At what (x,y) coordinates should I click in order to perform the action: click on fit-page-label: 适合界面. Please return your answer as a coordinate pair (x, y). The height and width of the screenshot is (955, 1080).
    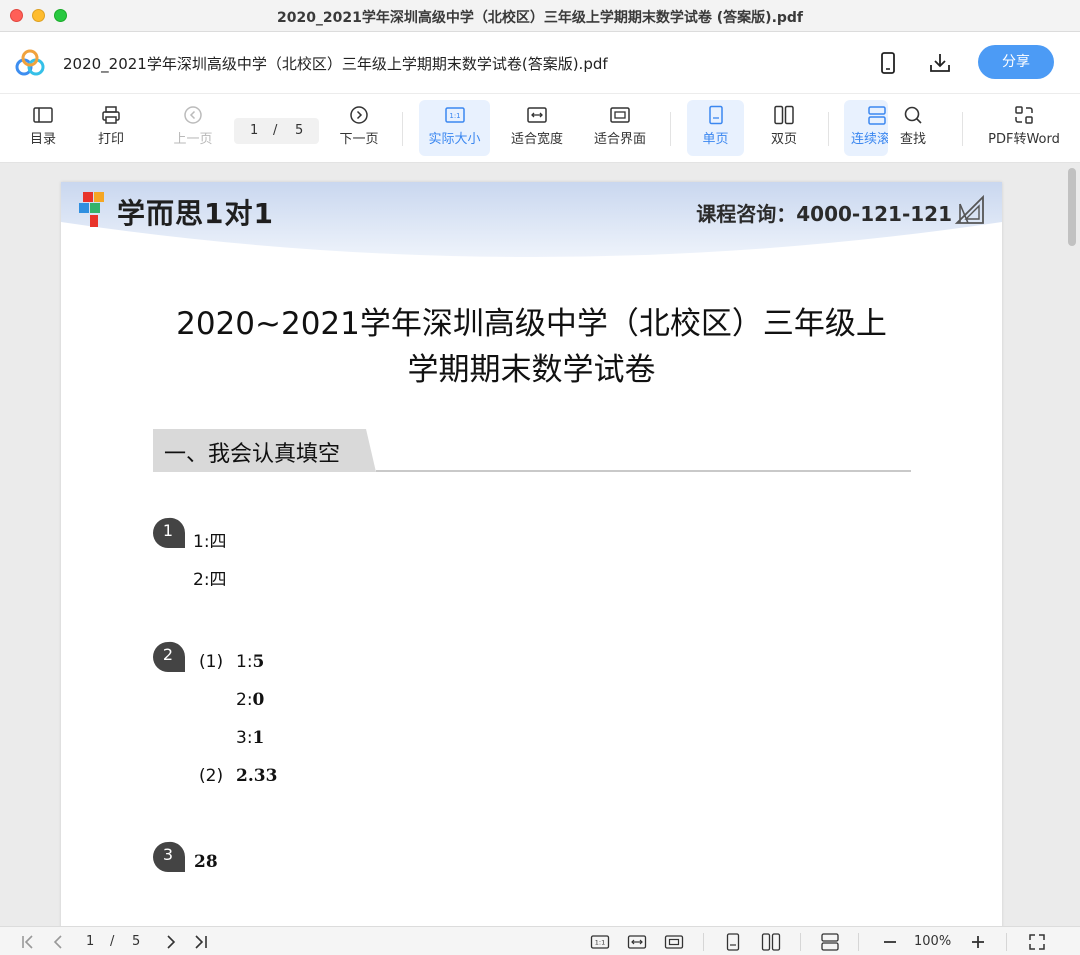
    Looking at the image, I should click on (619, 139).